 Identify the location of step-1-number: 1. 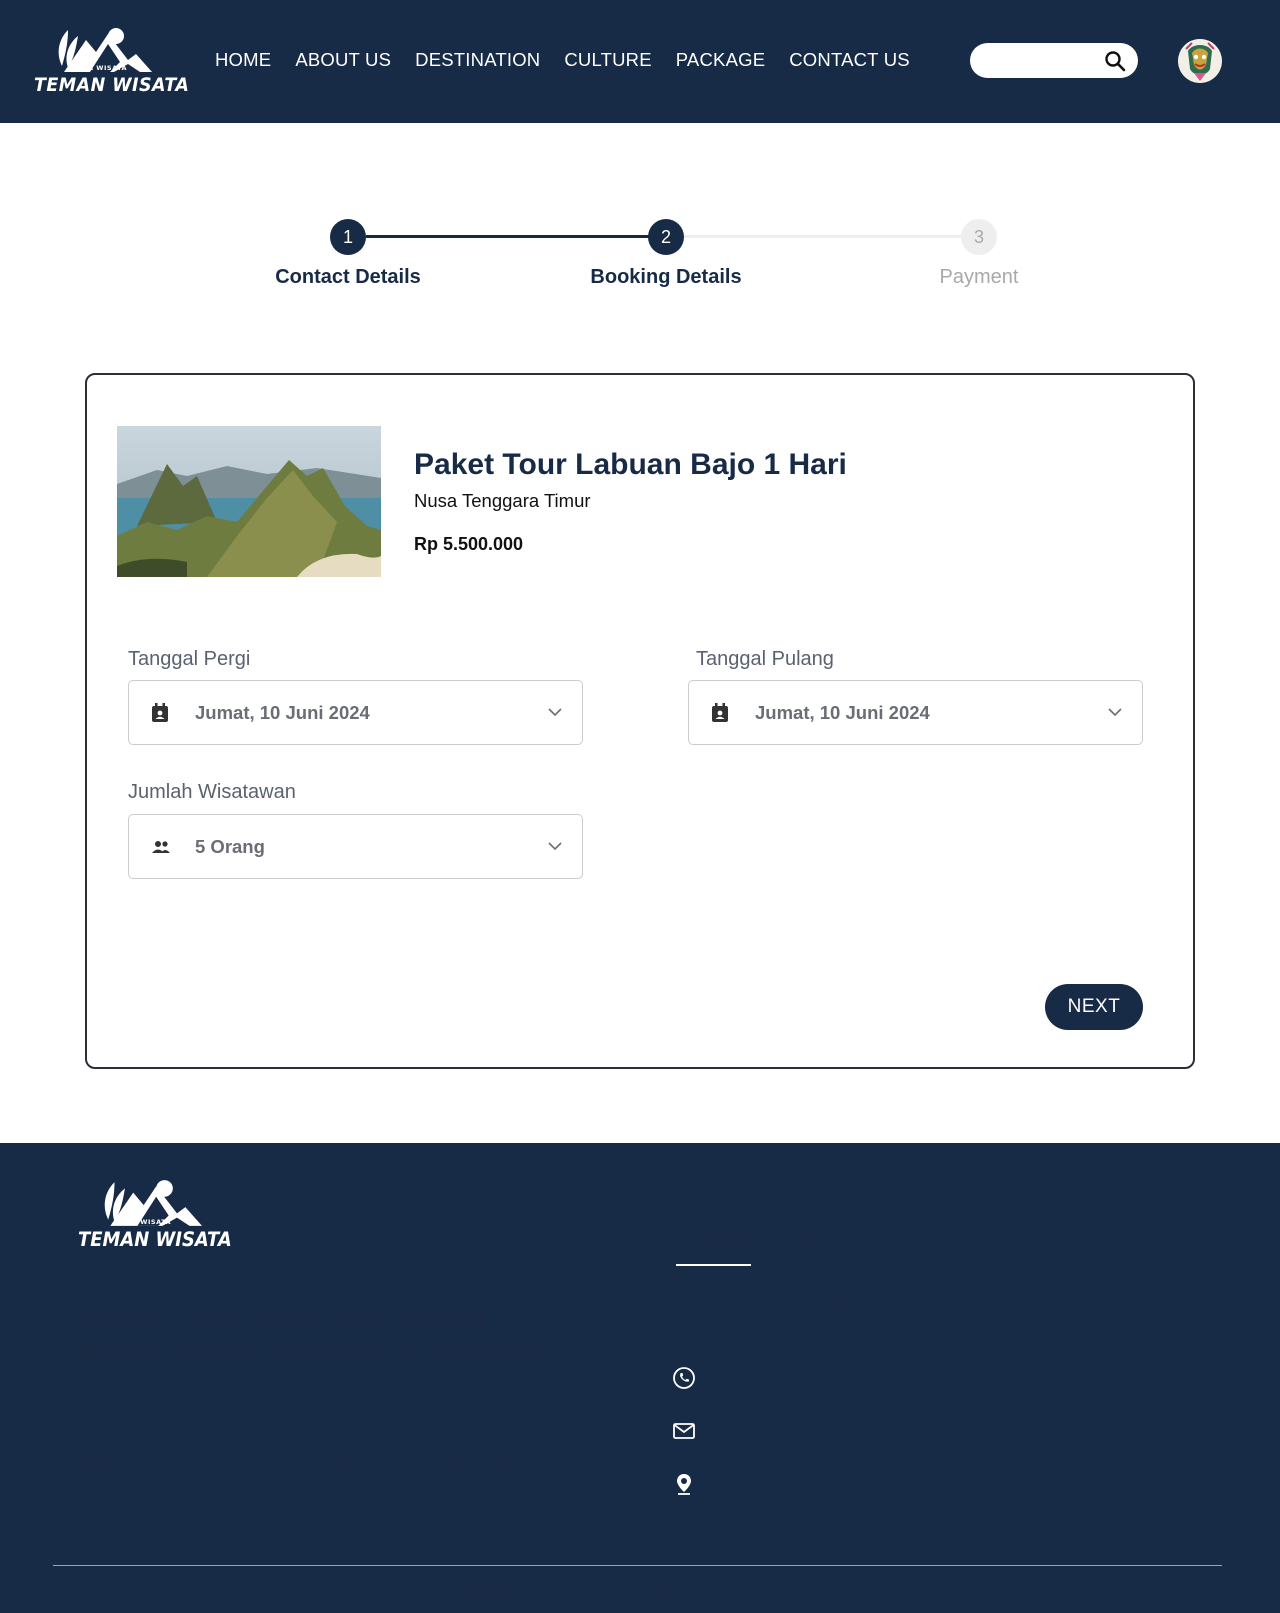
(347, 236).